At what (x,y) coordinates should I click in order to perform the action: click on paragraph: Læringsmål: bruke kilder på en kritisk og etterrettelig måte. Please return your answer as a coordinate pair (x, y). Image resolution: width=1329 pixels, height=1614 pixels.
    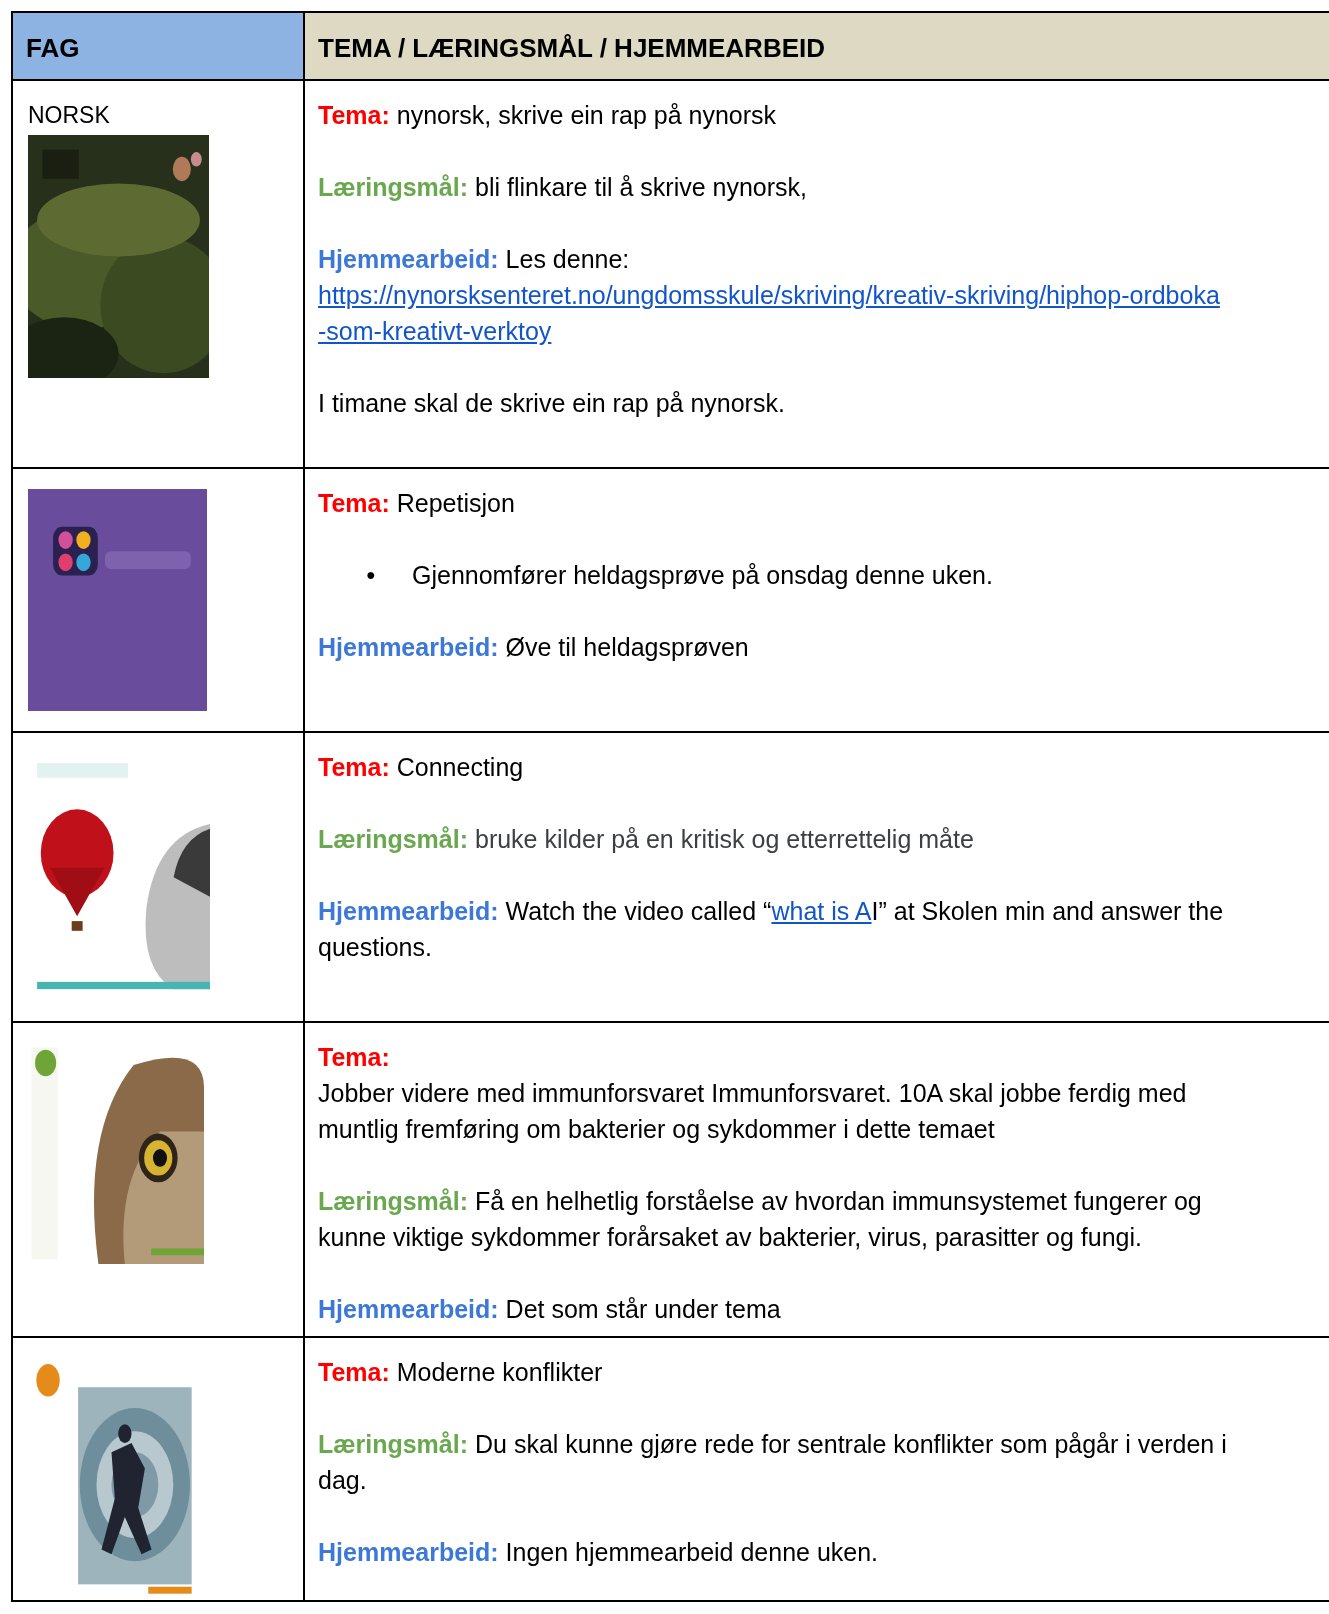
    Looking at the image, I should click on (646, 839).